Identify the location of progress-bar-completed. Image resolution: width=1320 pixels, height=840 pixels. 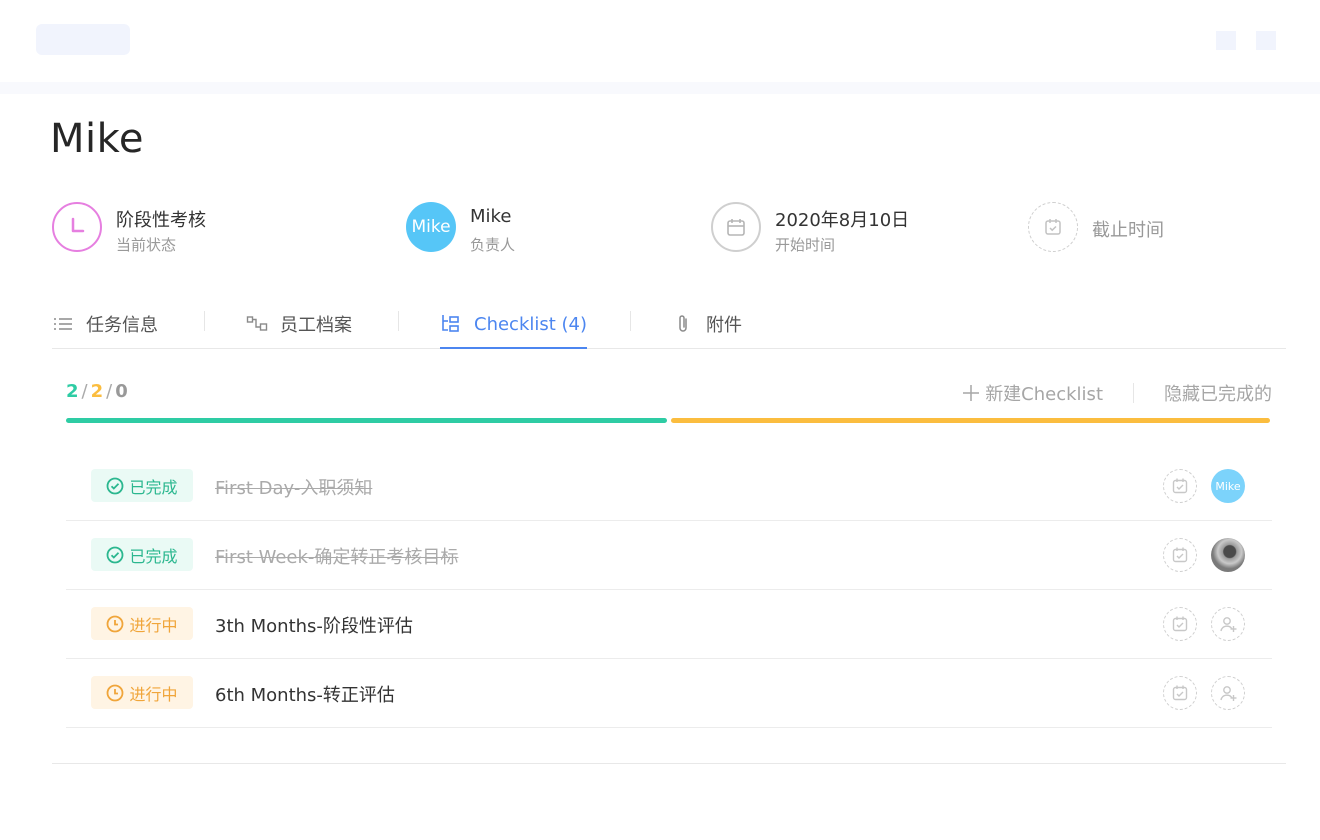
(366, 420).